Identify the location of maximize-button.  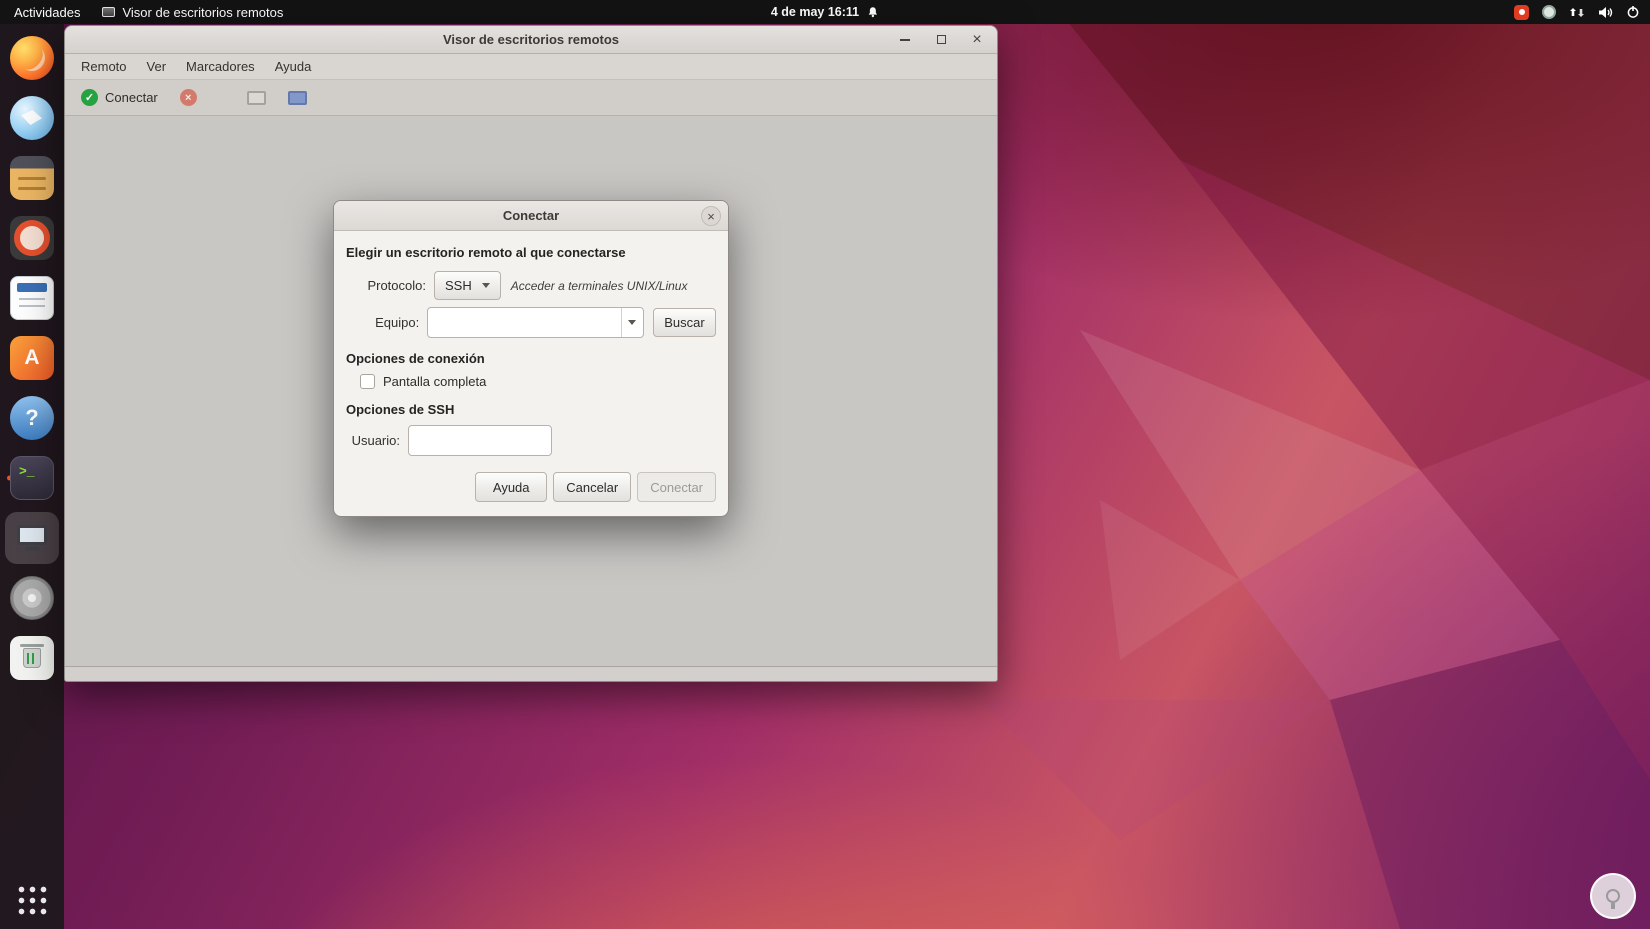
(941, 40).